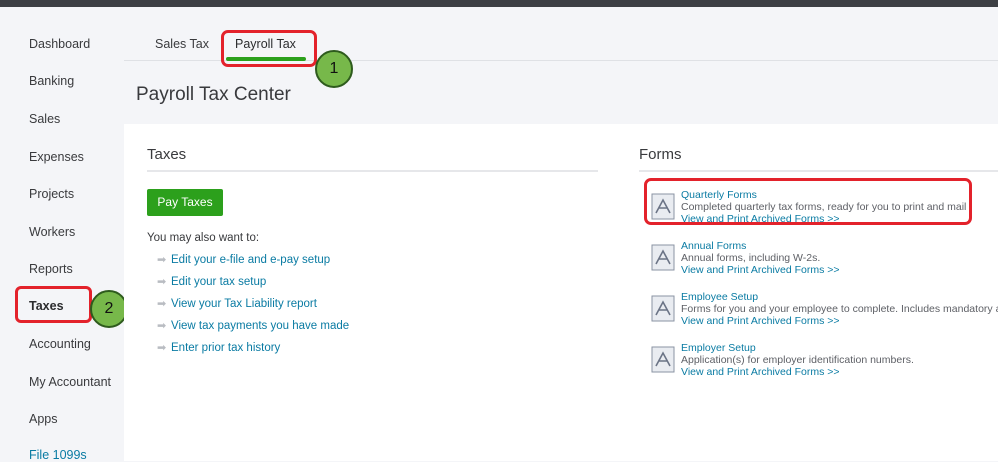  I want to click on link-label: View tax payments you have made, so click(260, 326).